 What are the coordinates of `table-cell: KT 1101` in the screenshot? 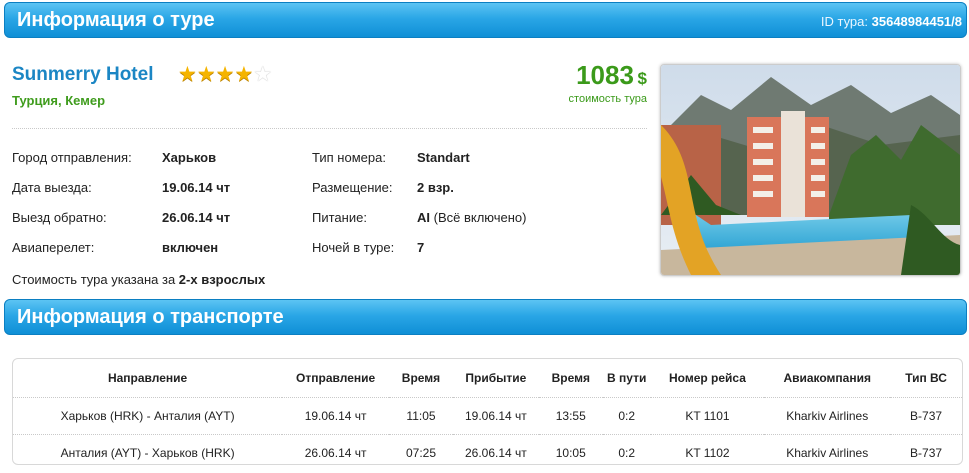 It's located at (707, 416).